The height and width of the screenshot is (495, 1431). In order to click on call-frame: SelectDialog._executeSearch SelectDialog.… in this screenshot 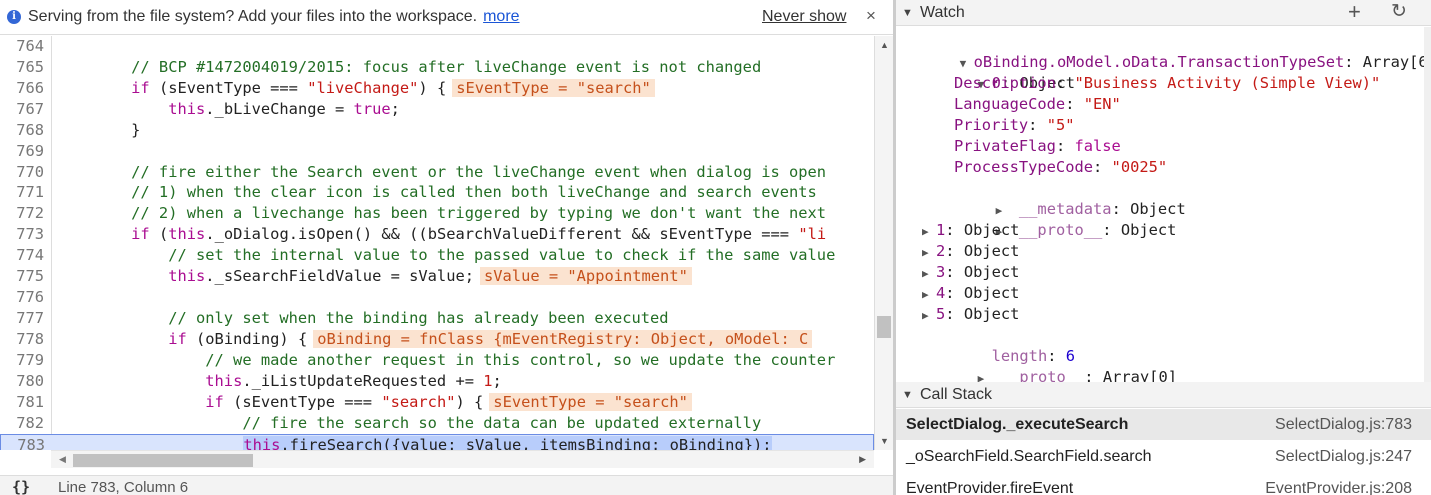, I will do `click(1163, 424)`.